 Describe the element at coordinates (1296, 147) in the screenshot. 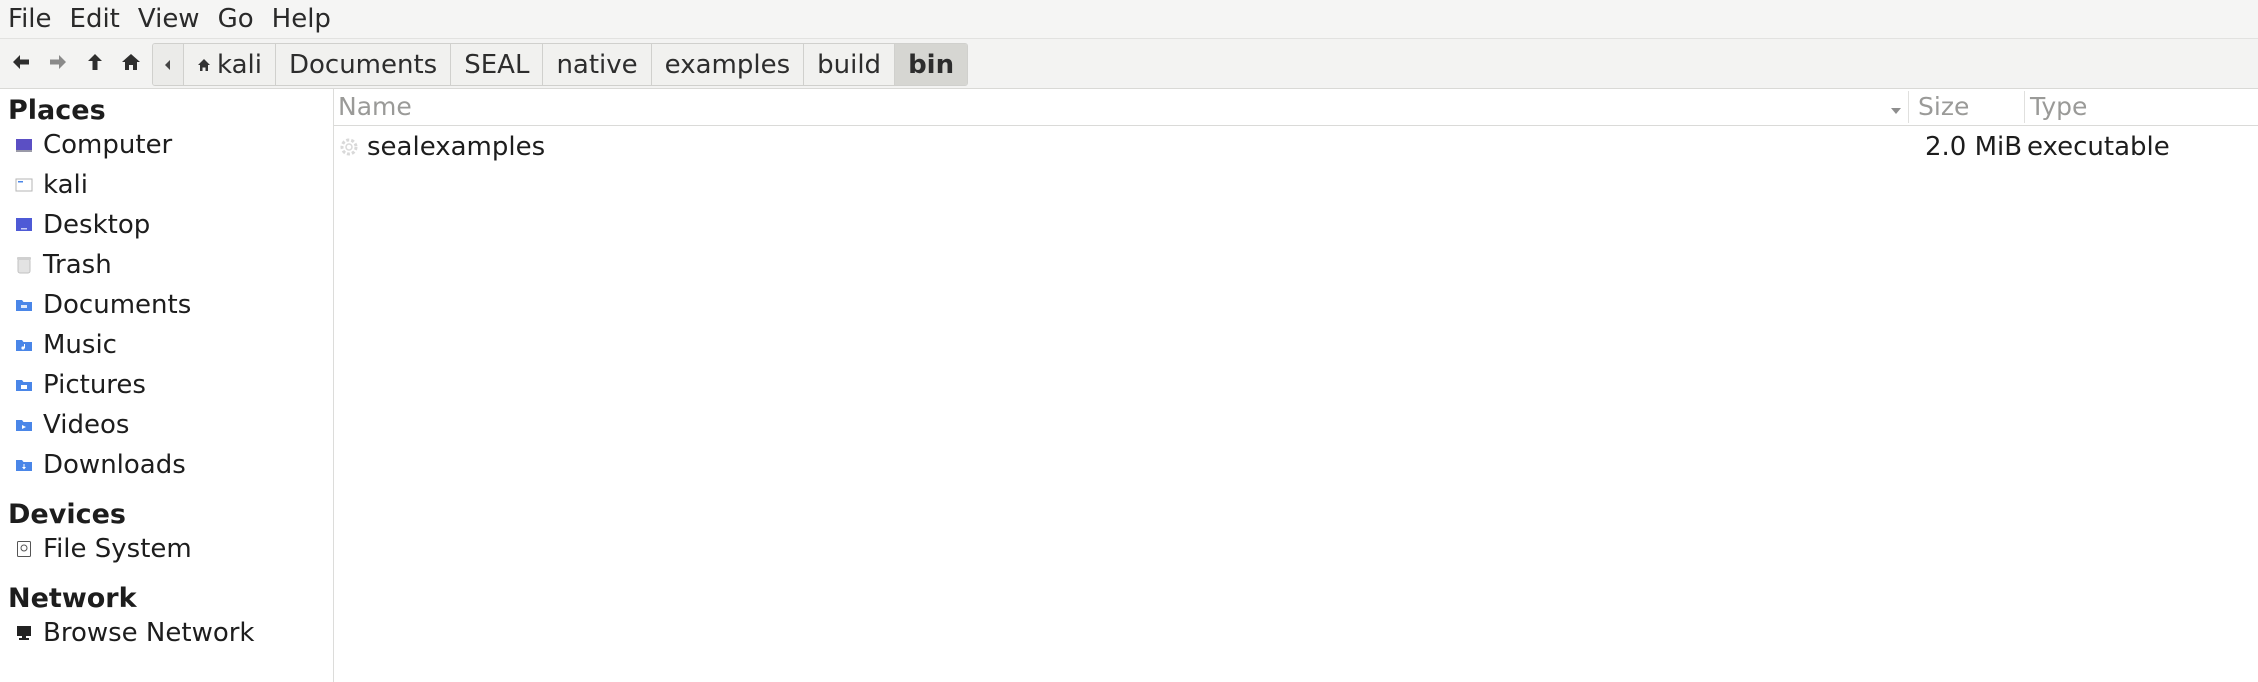

I see `file-row: sealexamples 2.0 MiB executable` at that location.